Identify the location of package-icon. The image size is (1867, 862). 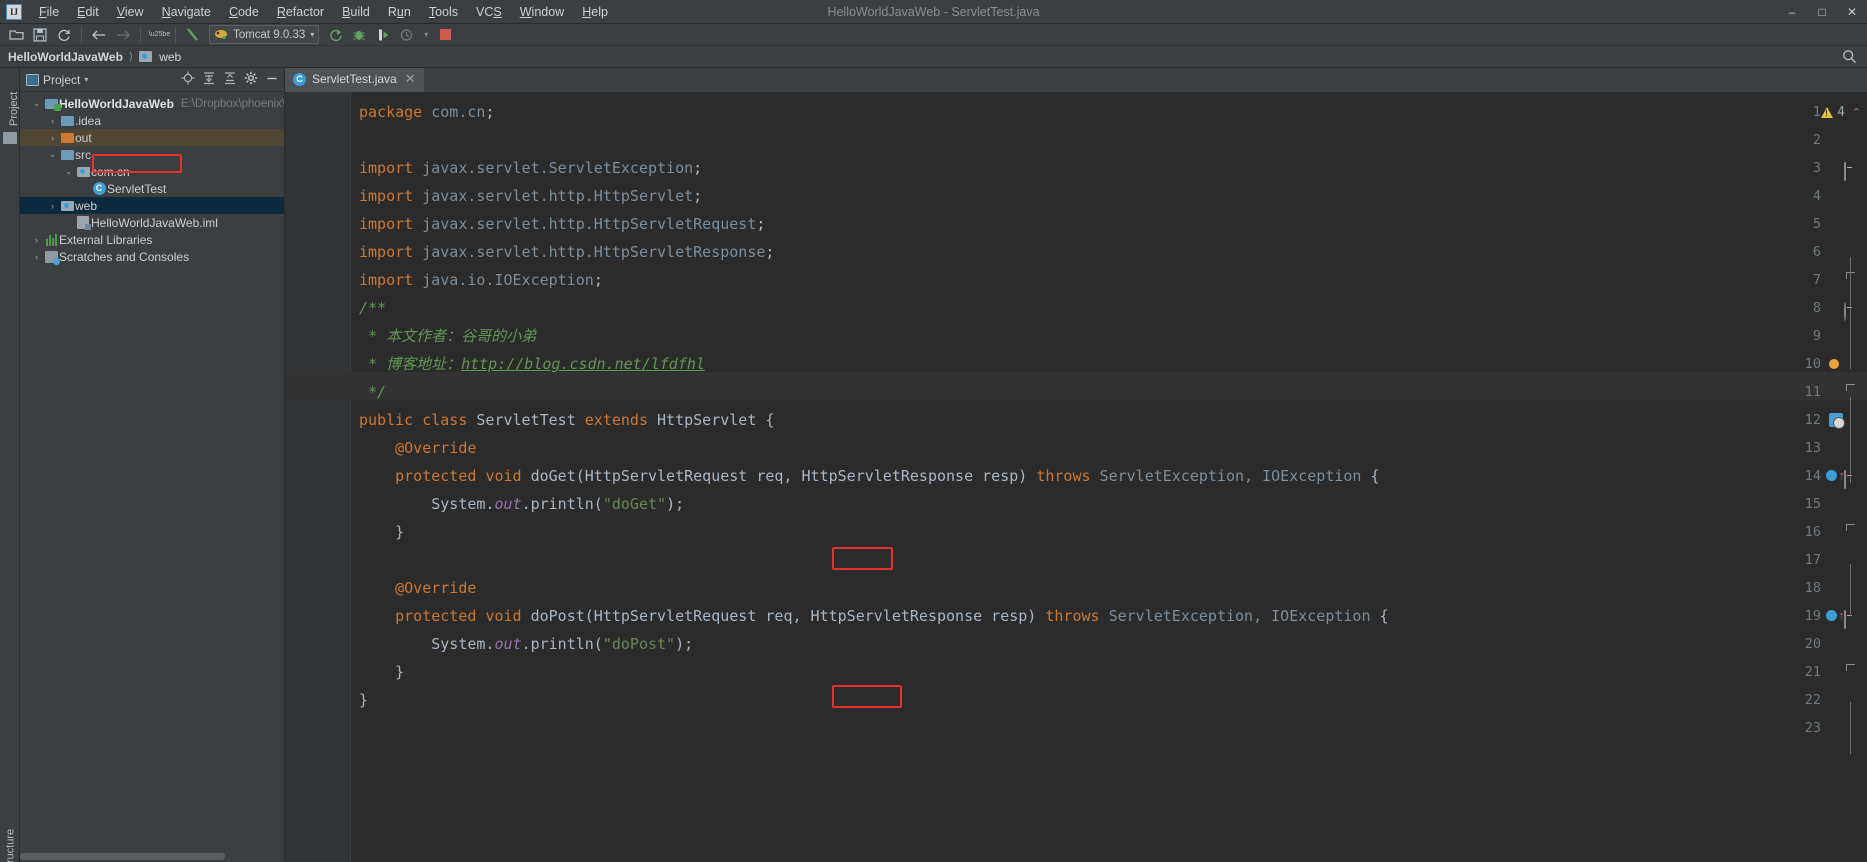
(83, 171).